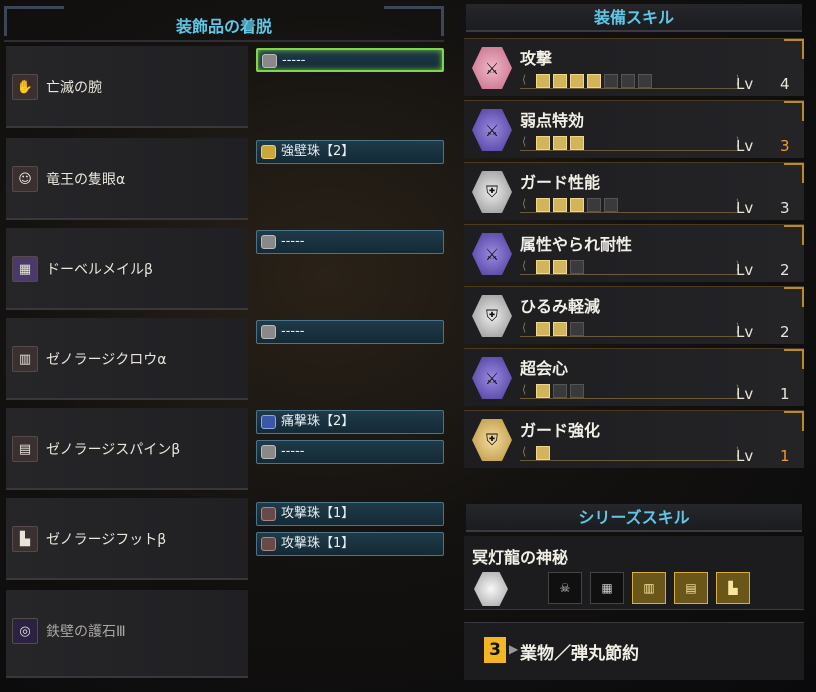  What do you see at coordinates (785, 332) in the screenshot?
I see `level-value: 2` at bounding box center [785, 332].